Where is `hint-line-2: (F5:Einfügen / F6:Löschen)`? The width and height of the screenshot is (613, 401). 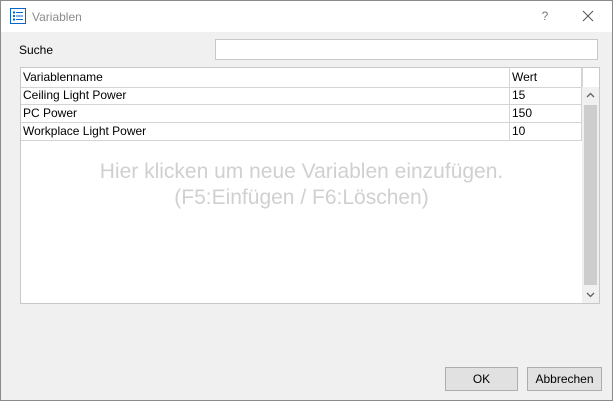
hint-line-2: (F5:Einfügen / F6:Löschen) is located at coordinates (301, 197).